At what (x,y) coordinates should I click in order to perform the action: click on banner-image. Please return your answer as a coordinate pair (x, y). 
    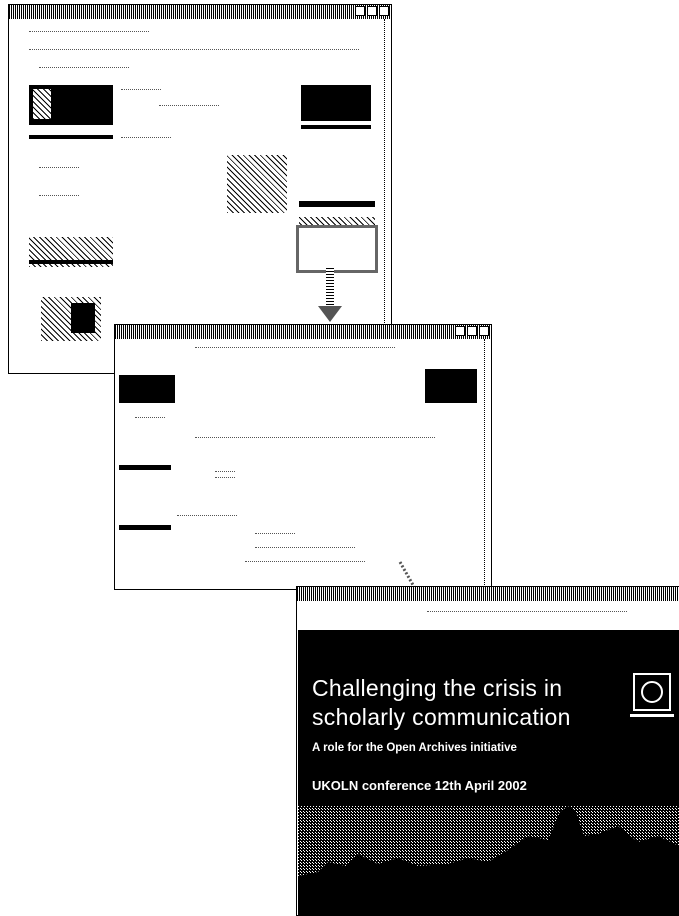
    Looking at the image, I should click on (451, 386).